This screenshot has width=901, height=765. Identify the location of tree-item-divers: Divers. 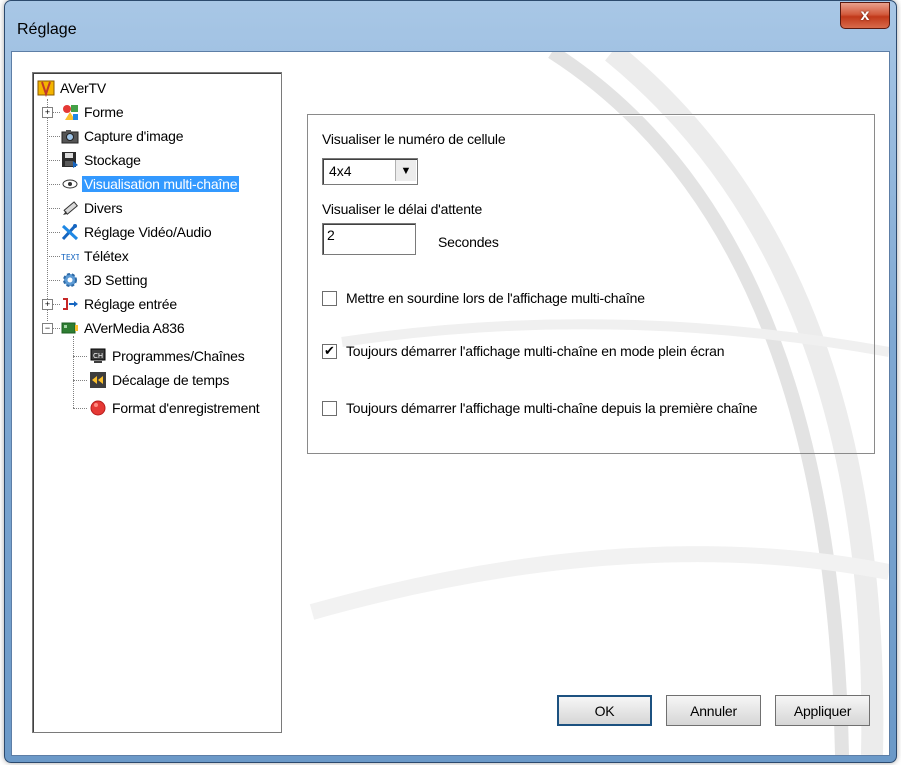
(92, 208).